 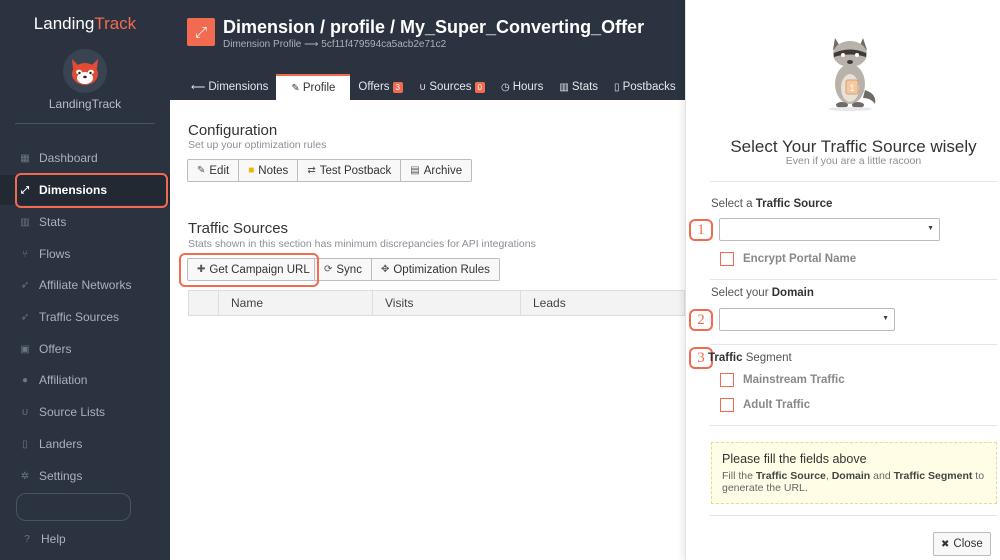 What do you see at coordinates (27, 539) in the screenshot?
I see `question-icon: ?` at bounding box center [27, 539].